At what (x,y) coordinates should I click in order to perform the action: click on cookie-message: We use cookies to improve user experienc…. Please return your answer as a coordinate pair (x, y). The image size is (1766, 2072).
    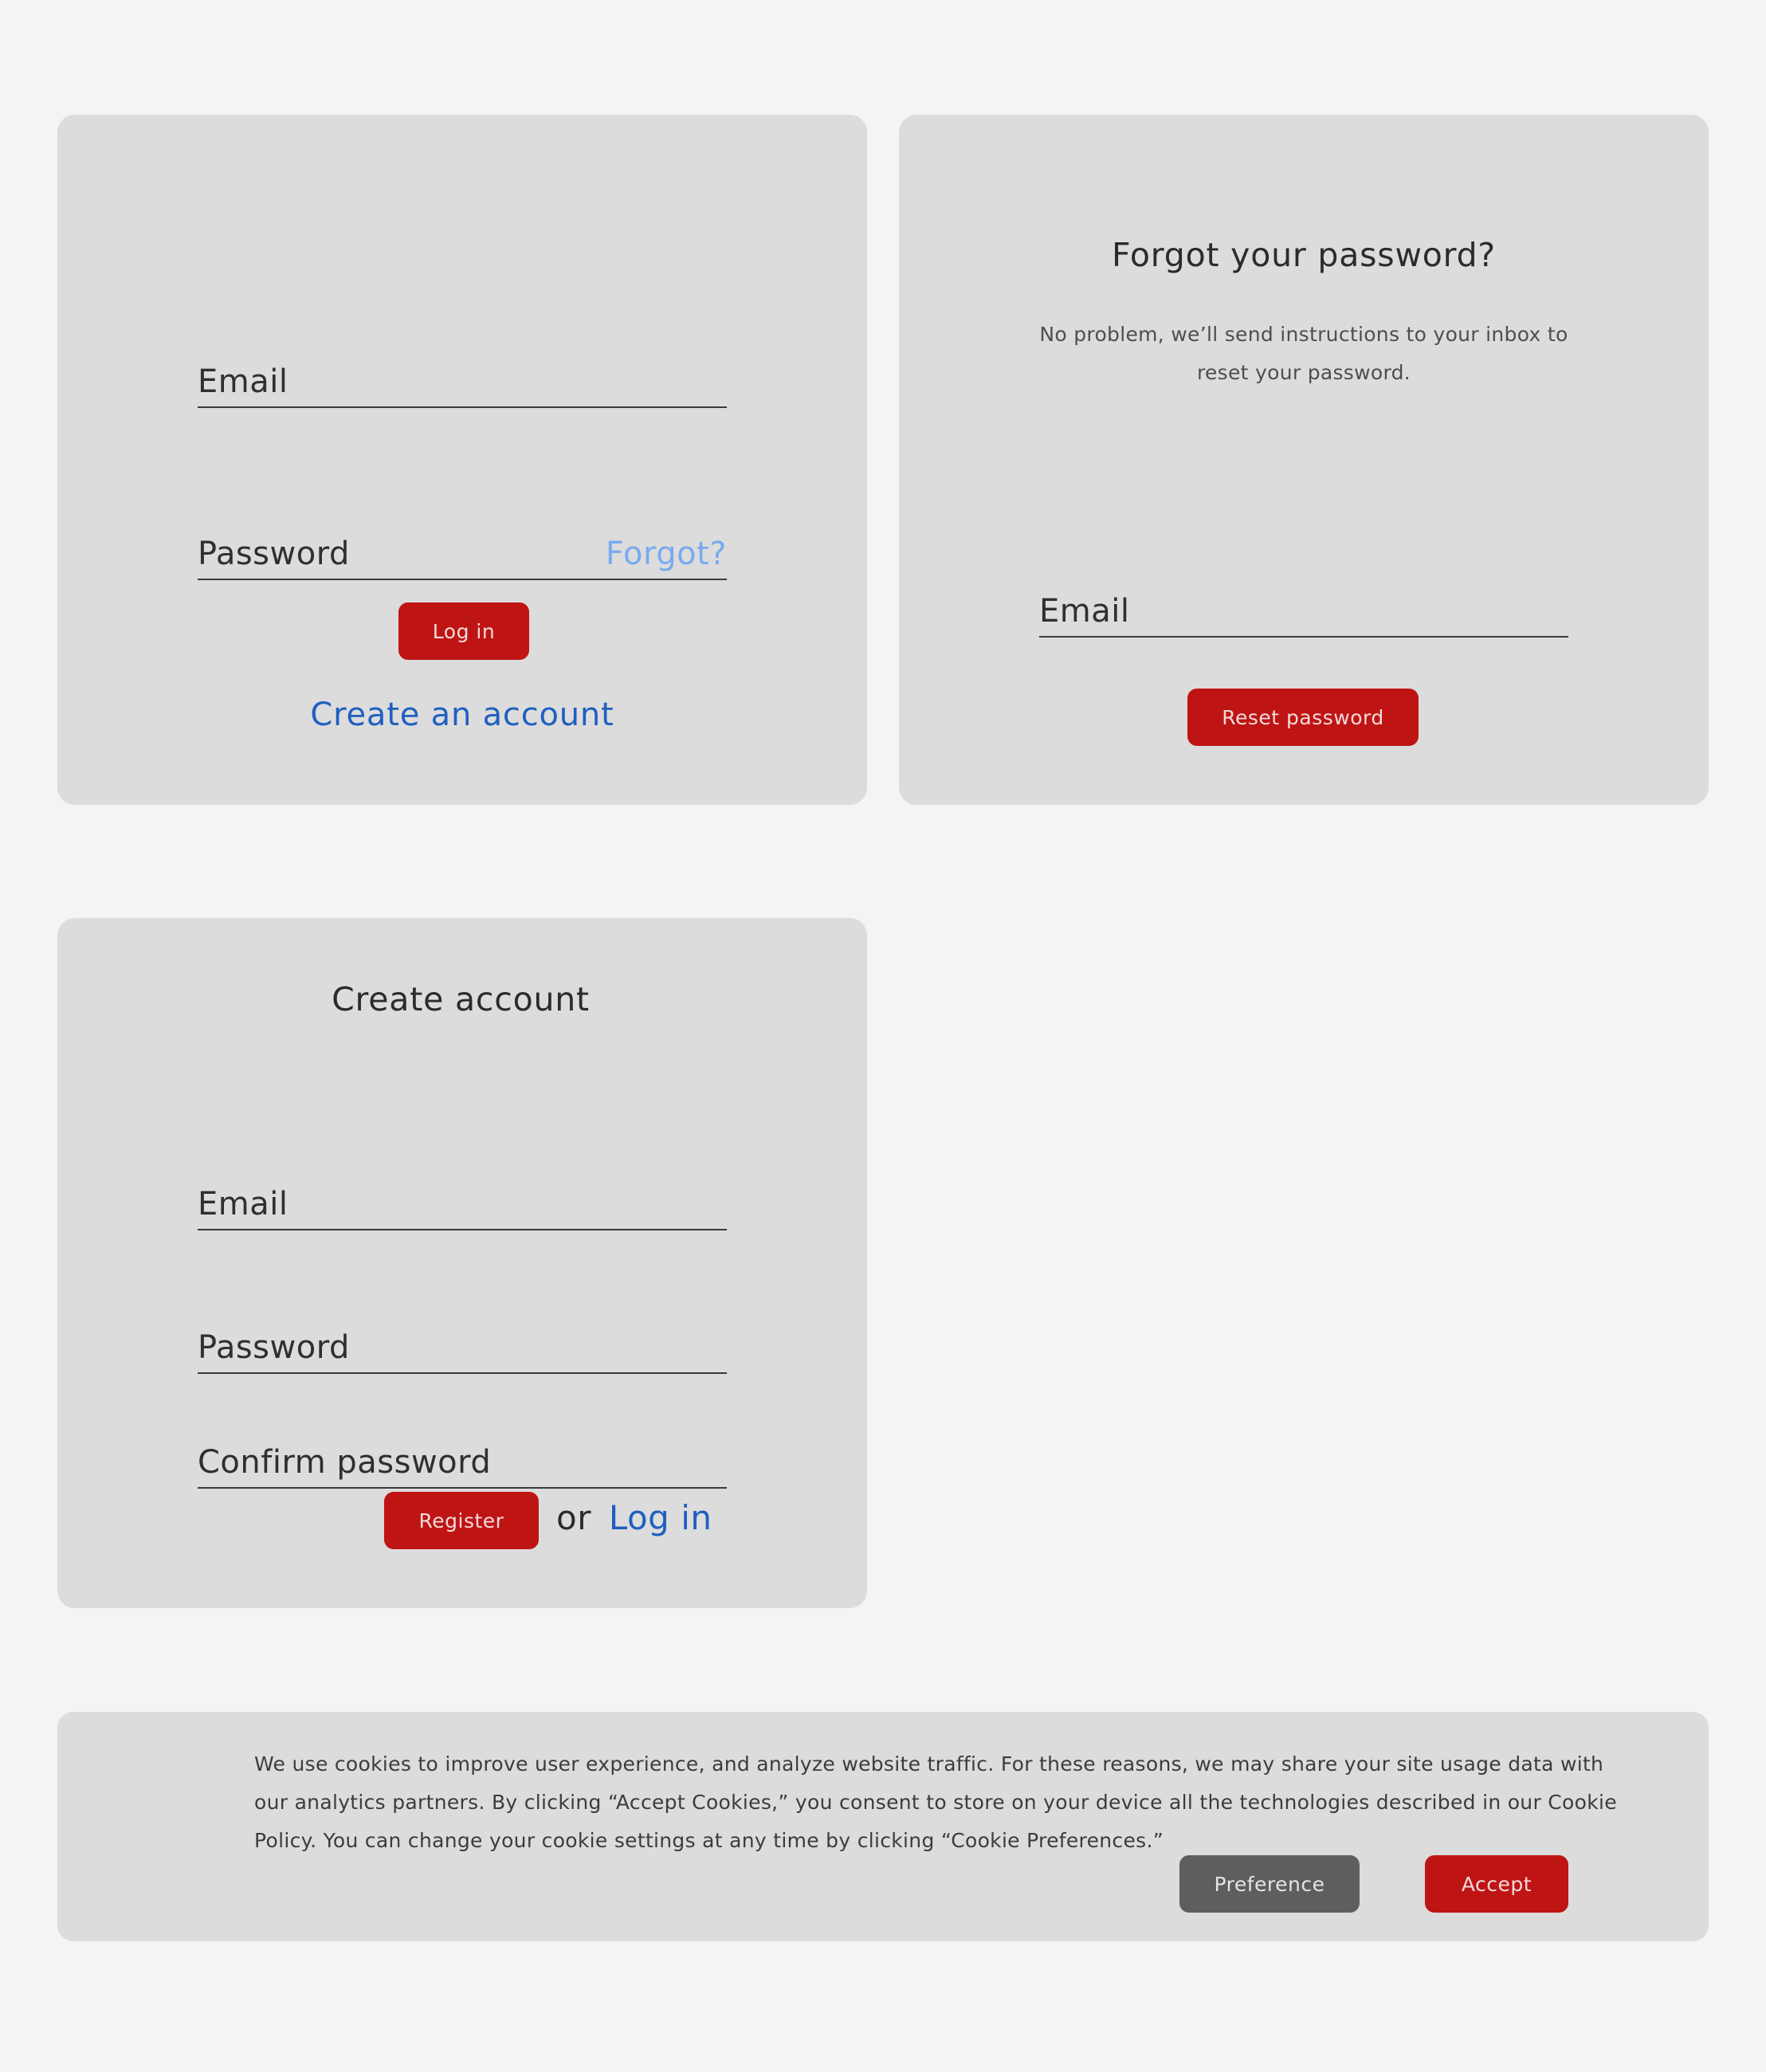
    Looking at the image, I should click on (935, 1802).